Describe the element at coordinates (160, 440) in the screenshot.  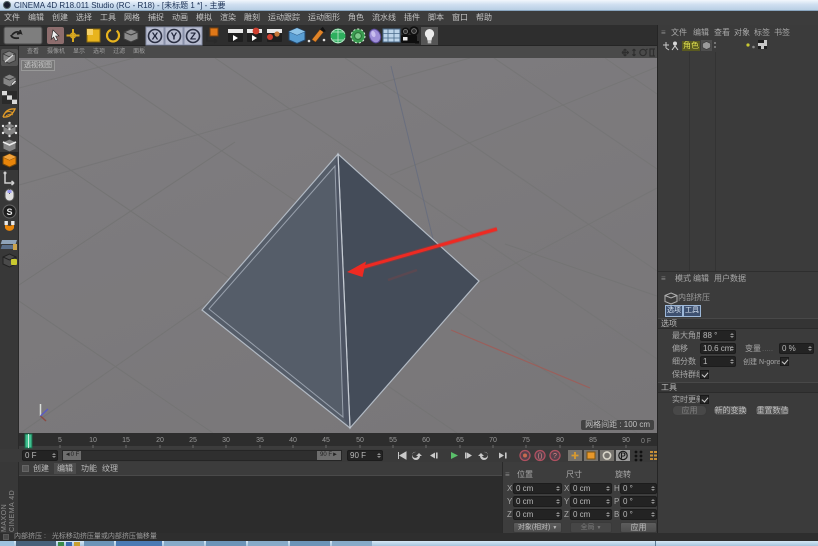
I see `svg-text: 20` at that location.